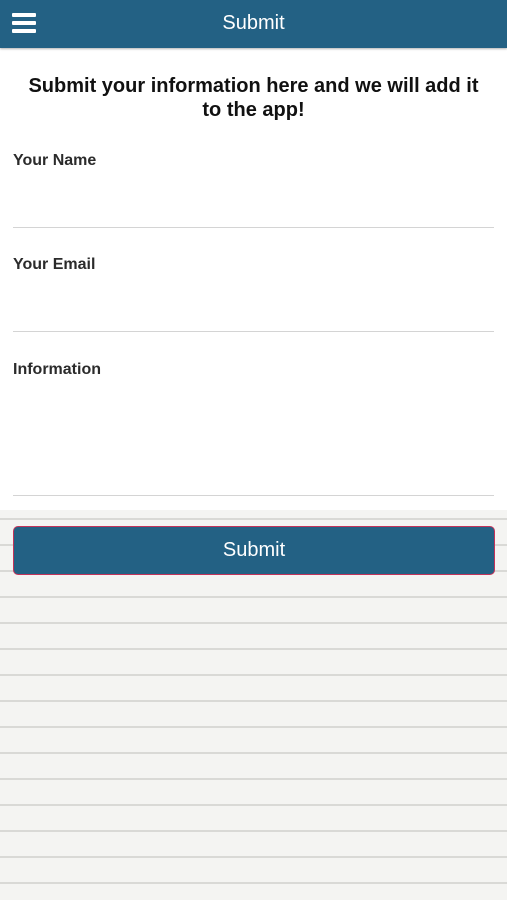  Describe the element at coordinates (57, 369) in the screenshot. I see `information-field-label: Information` at that location.